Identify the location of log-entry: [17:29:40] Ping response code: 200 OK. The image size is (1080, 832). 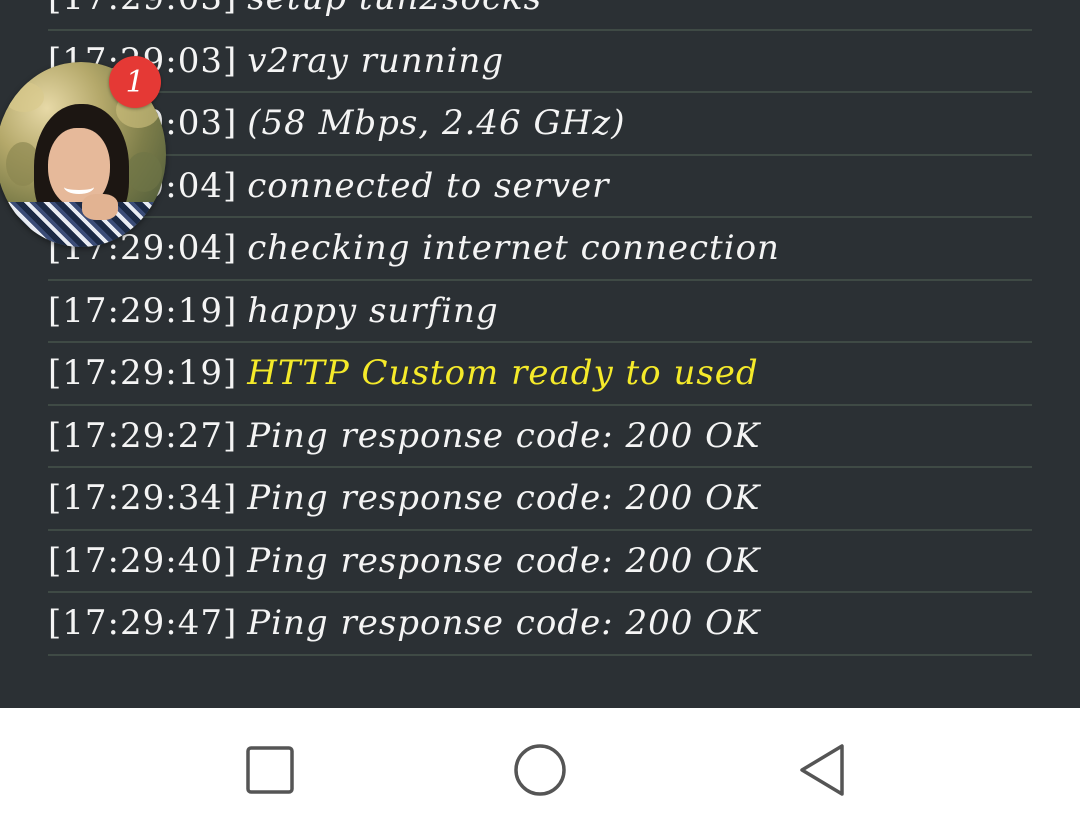
(540, 562).